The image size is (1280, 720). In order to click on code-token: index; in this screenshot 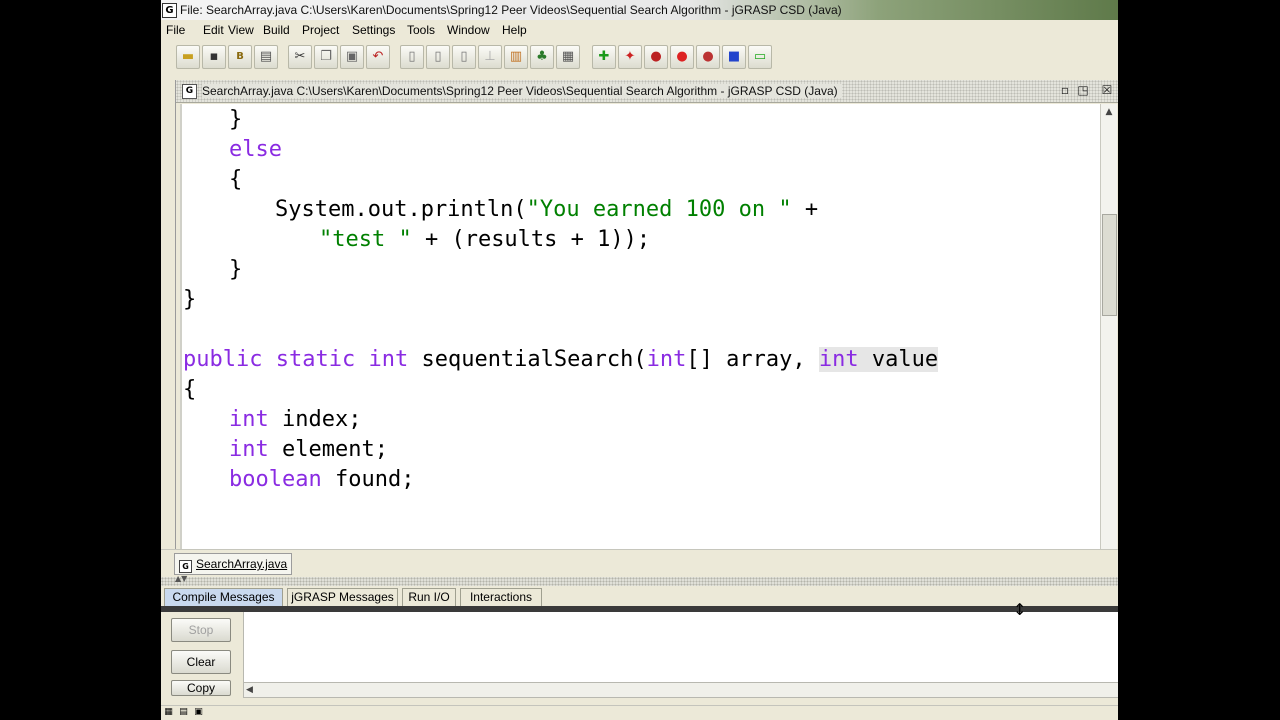, I will do `click(315, 419)`.